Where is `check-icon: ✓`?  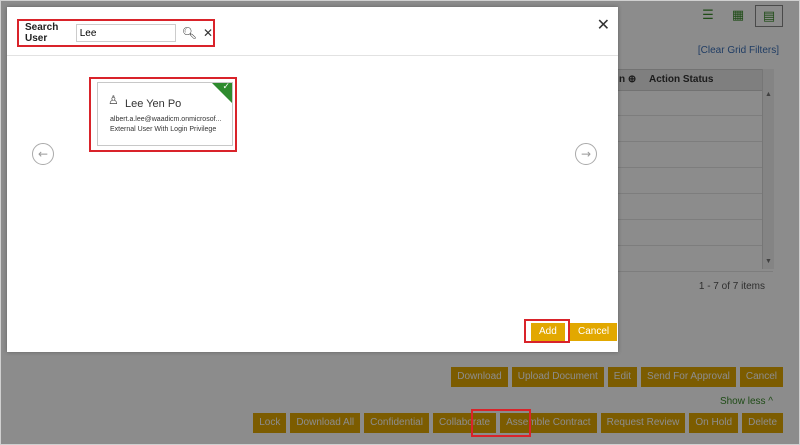 check-icon: ✓ is located at coordinates (226, 87).